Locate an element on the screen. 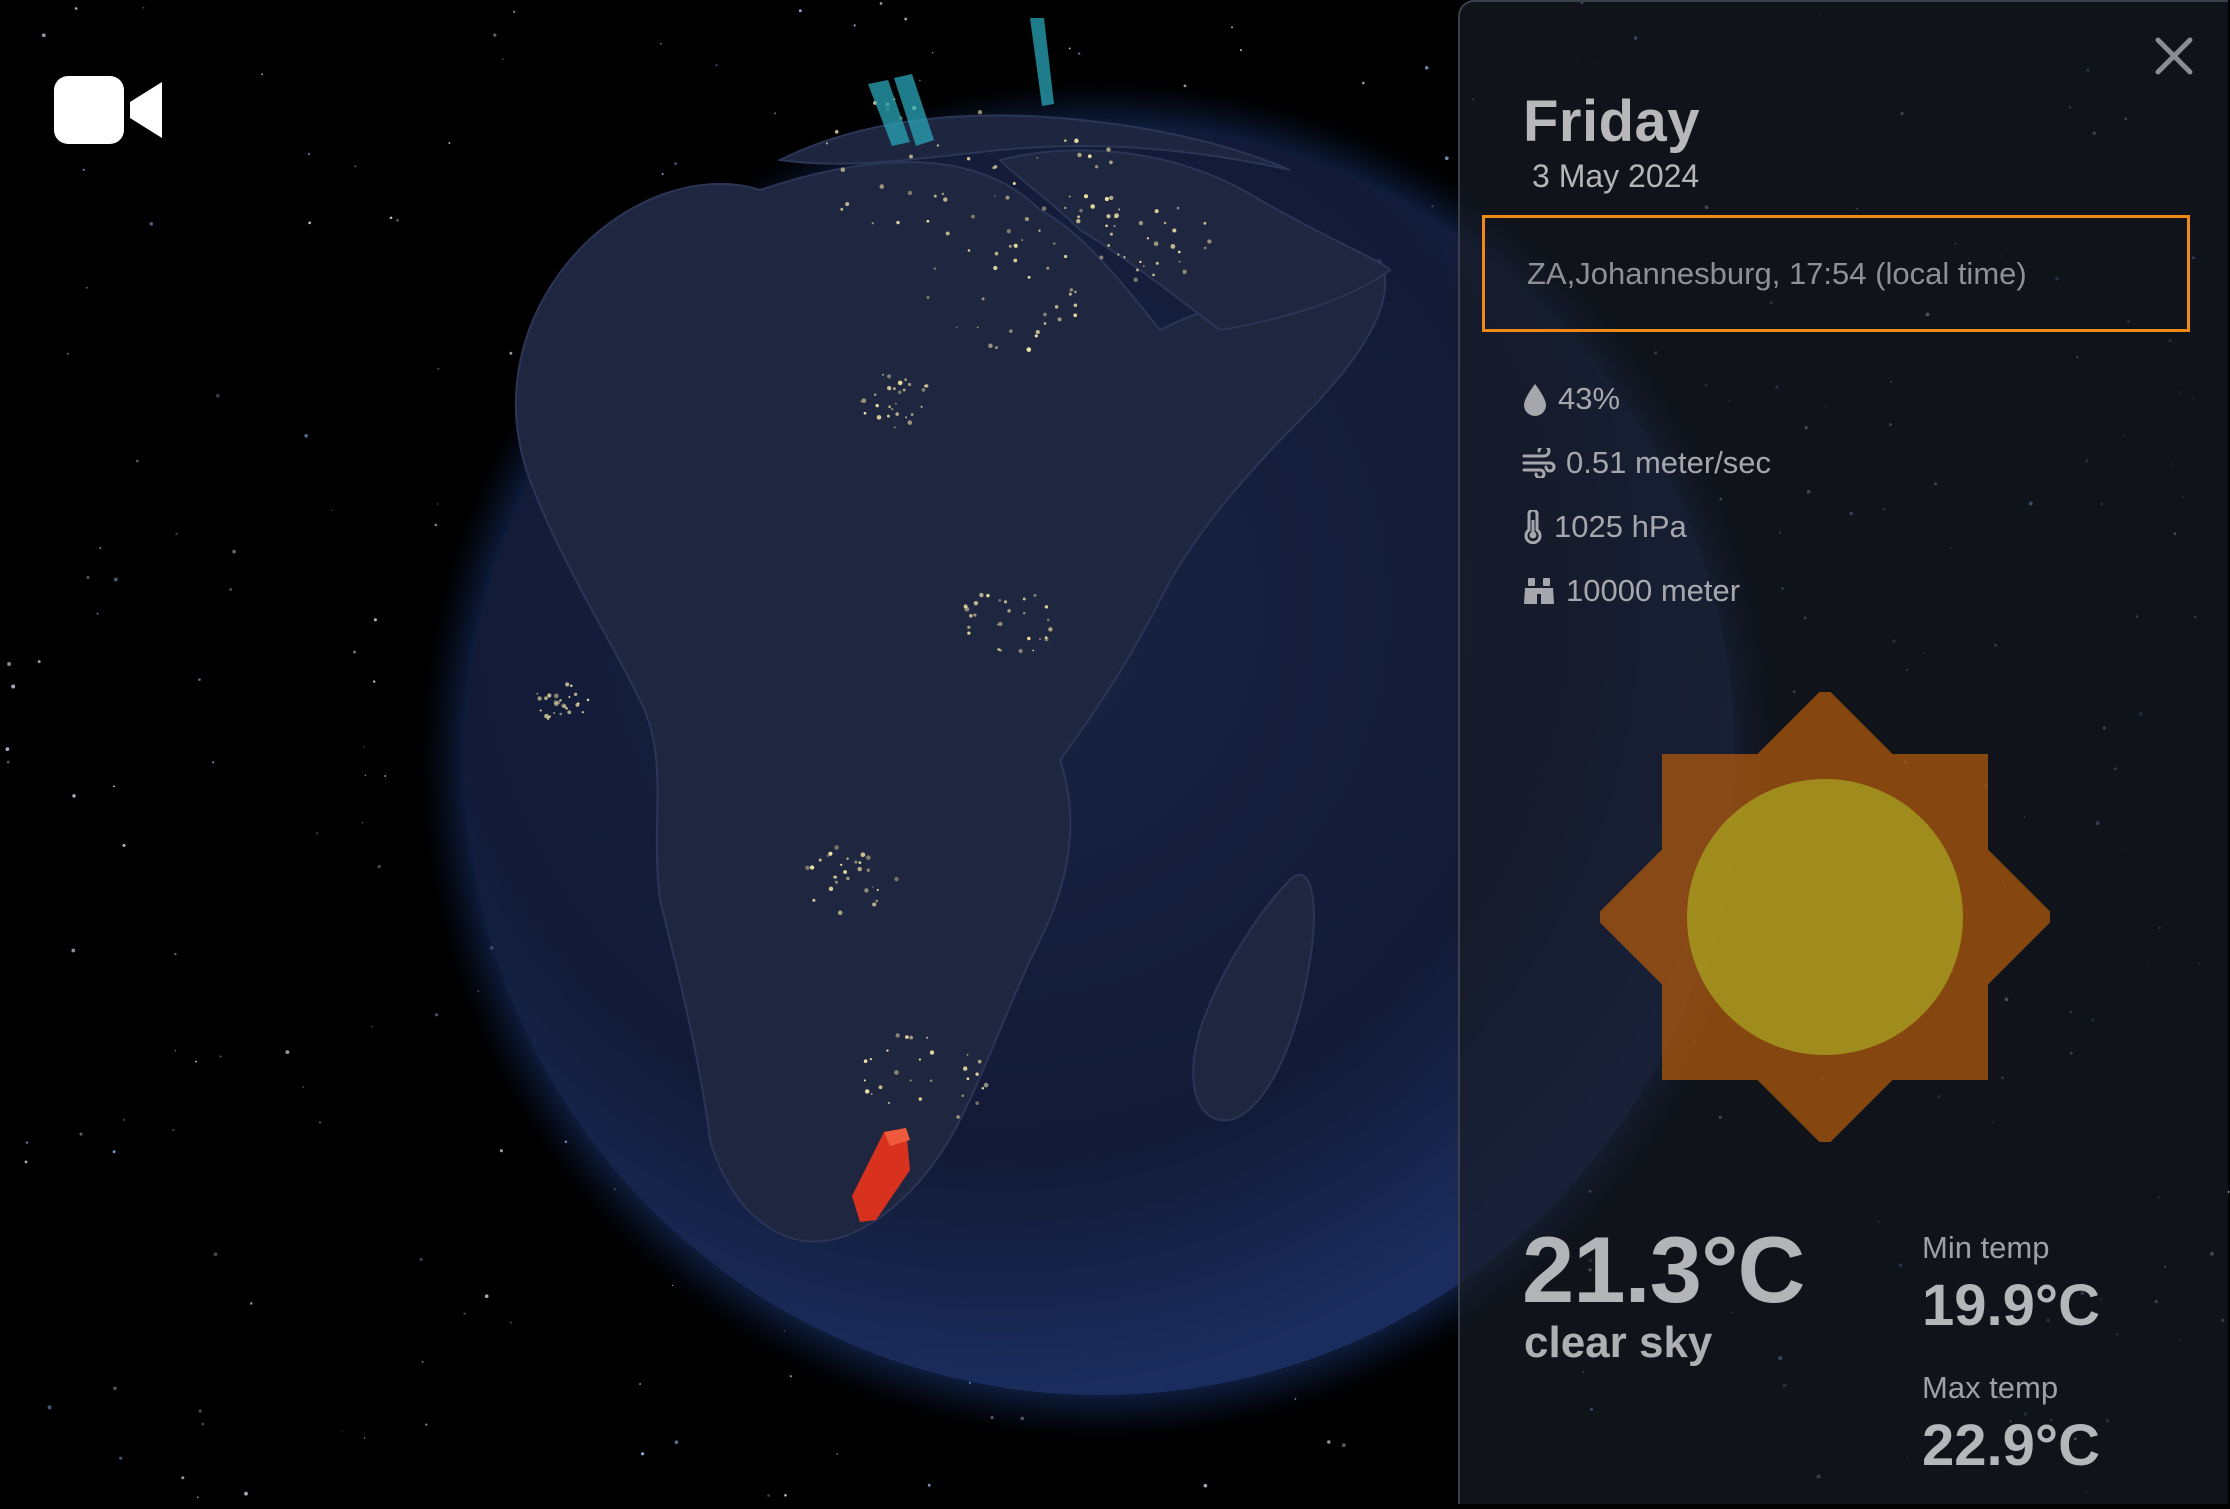 The image size is (2230, 1509). visibility-row: 10000 meter is located at coordinates (1631, 591).